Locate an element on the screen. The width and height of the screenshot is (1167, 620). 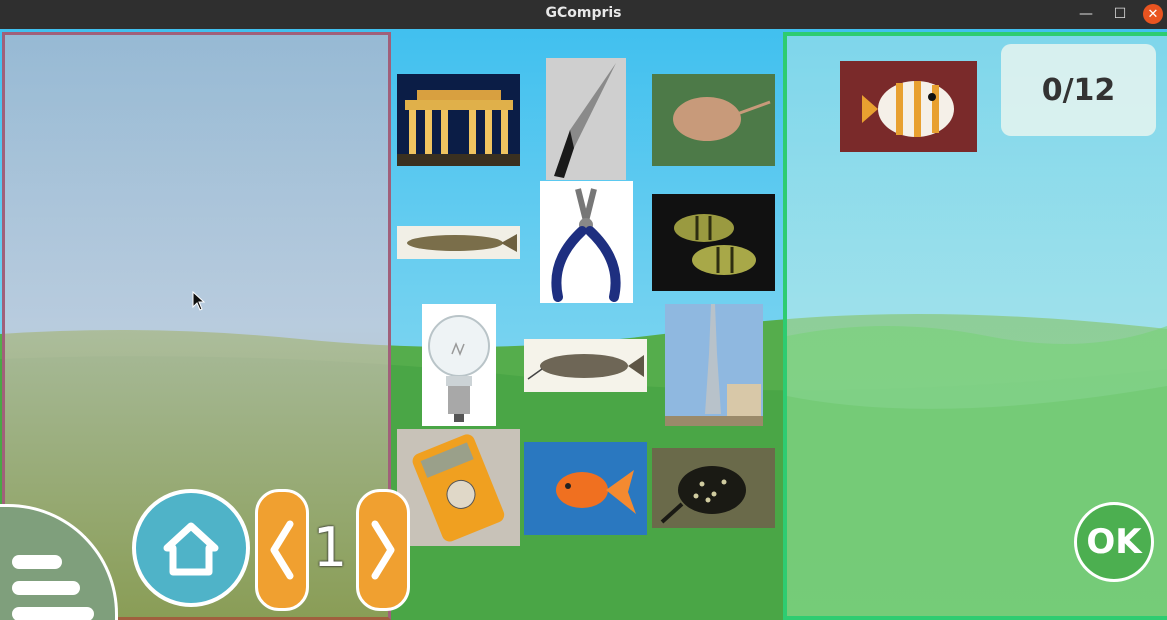
ok-button: OK is located at coordinates (1114, 542).